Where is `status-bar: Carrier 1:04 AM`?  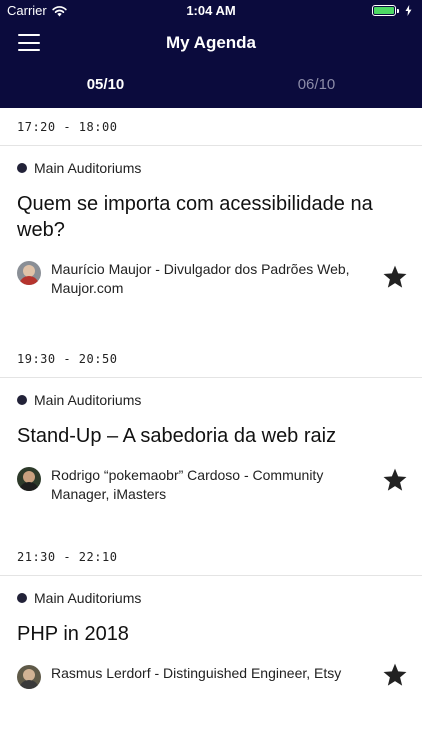
status-bar: Carrier 1:04 AM is located at coordinates (211, 11).